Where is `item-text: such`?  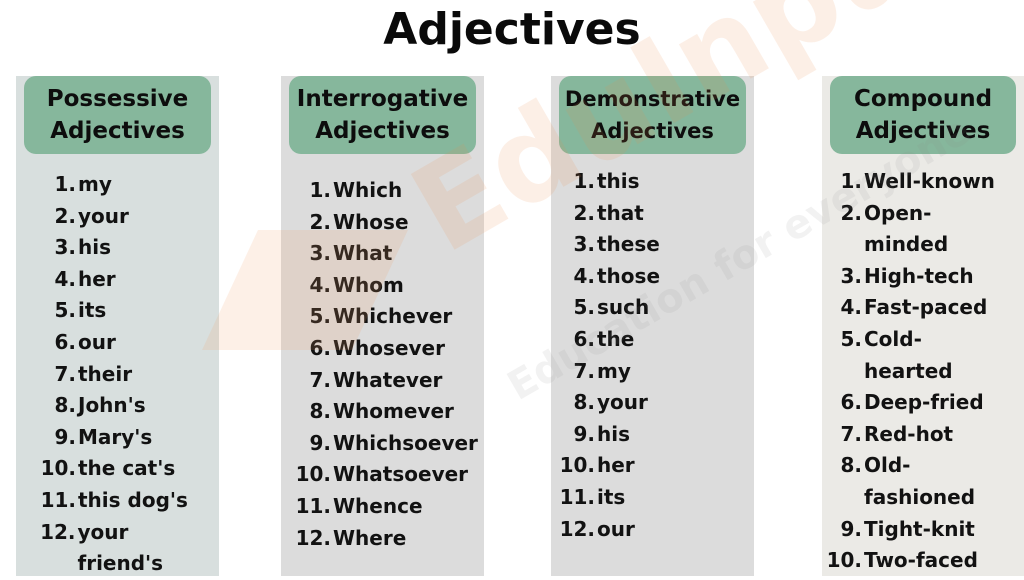 item-text: such is located at coordinates (623, 307).